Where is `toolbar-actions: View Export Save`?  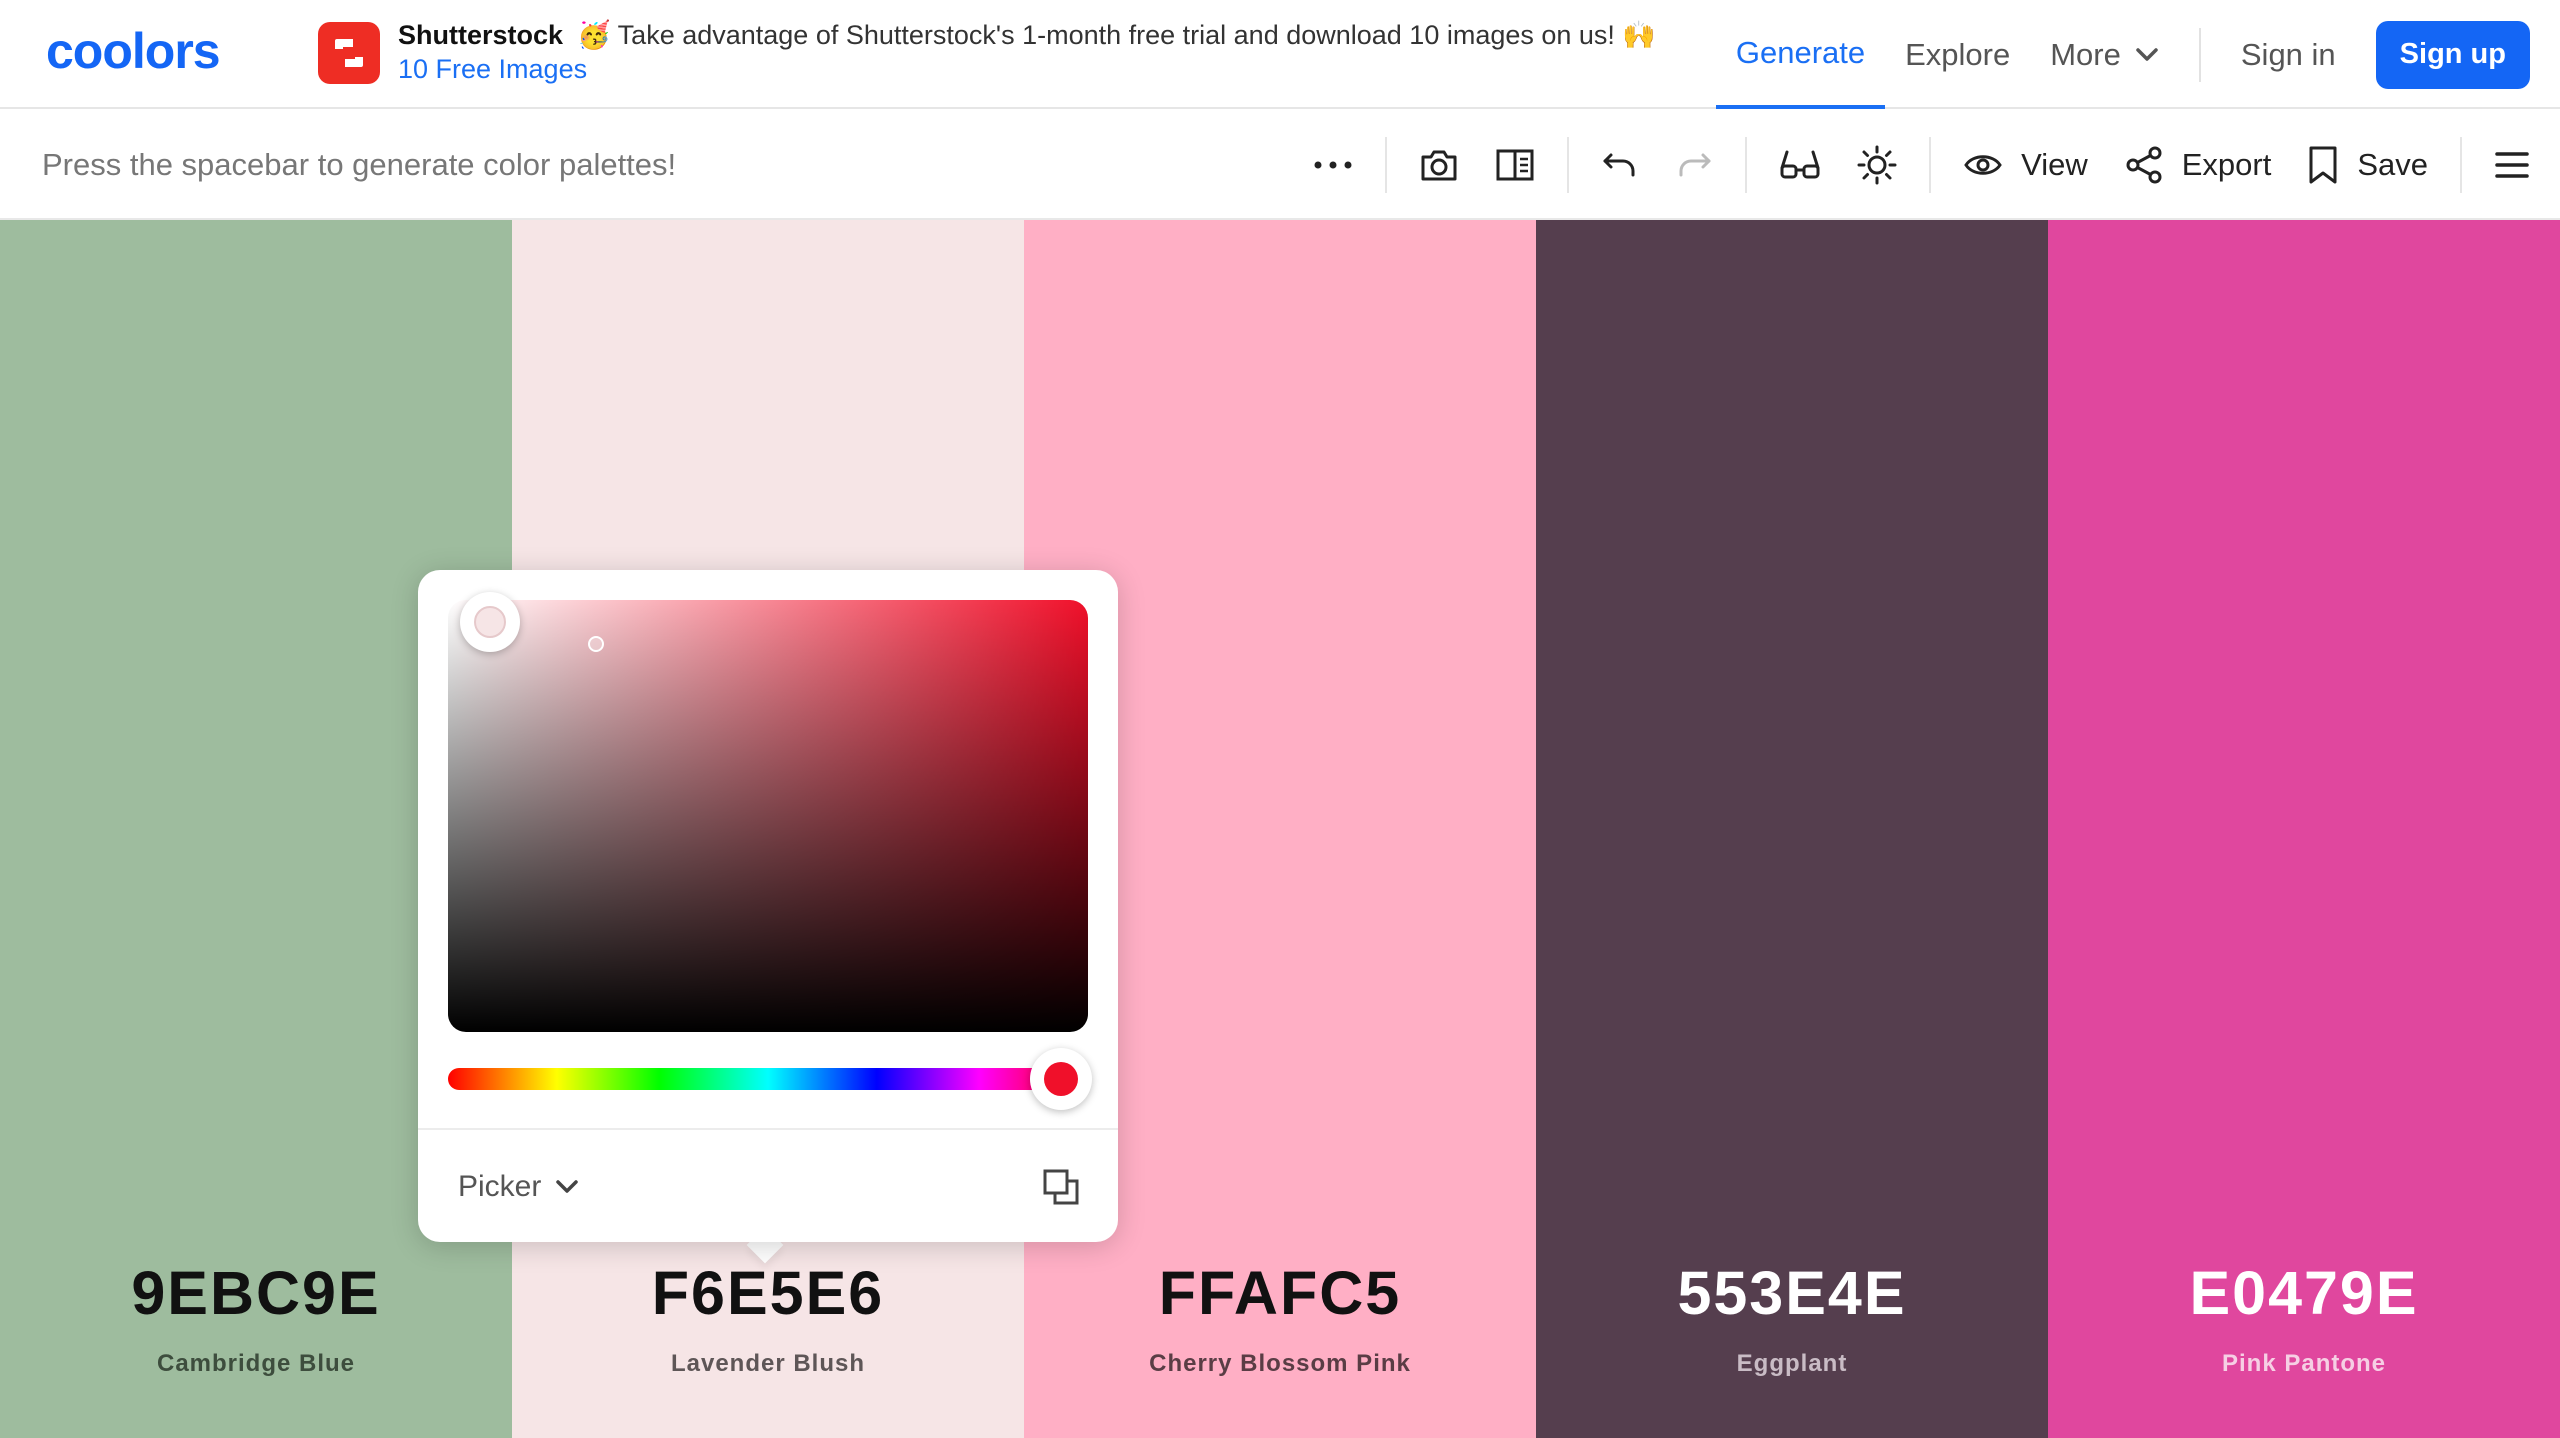 toolbar-actions: View Export Save is located at coordinates (1927, 164).